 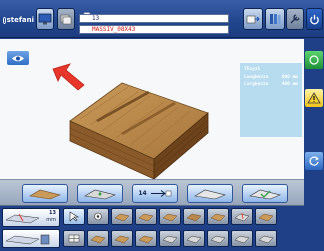 I want to click on status-ok-button, so click(x=314, y=60).